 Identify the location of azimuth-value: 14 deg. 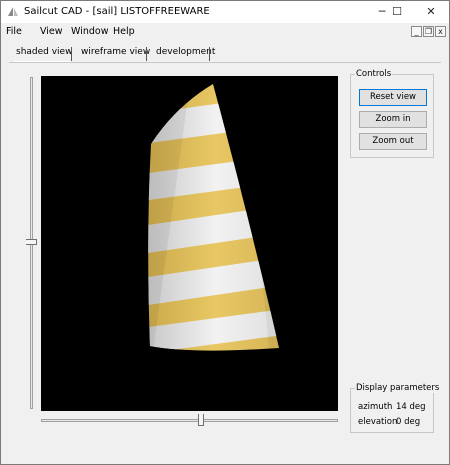
(411, 407).